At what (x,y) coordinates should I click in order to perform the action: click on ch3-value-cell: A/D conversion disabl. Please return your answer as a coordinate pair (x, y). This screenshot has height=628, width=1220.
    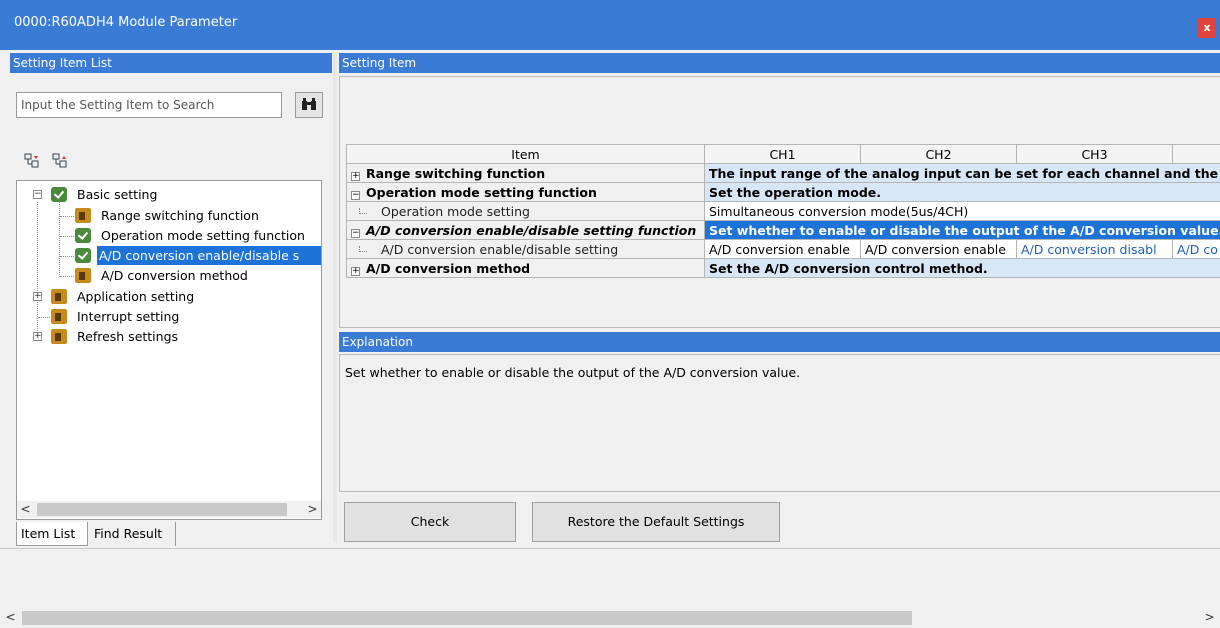
    Looking at the image, I should click on (1094, 249).